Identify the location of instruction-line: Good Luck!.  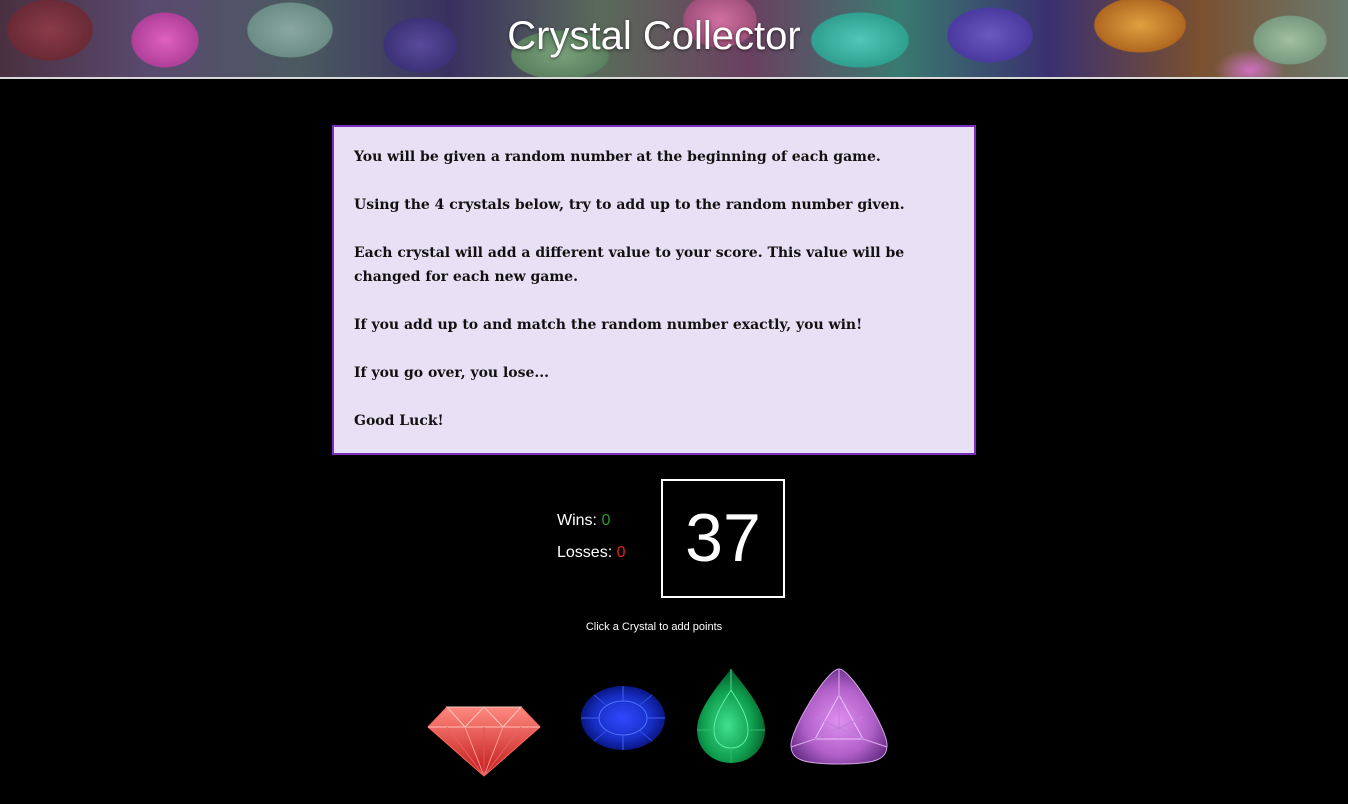
(399, 421).